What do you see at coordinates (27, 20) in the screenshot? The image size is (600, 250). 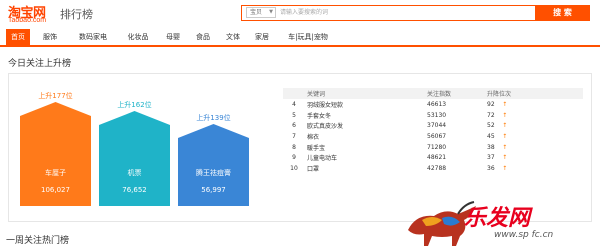 I see `logo-subtext: Taobao.com` at bounding box center [27, 20].